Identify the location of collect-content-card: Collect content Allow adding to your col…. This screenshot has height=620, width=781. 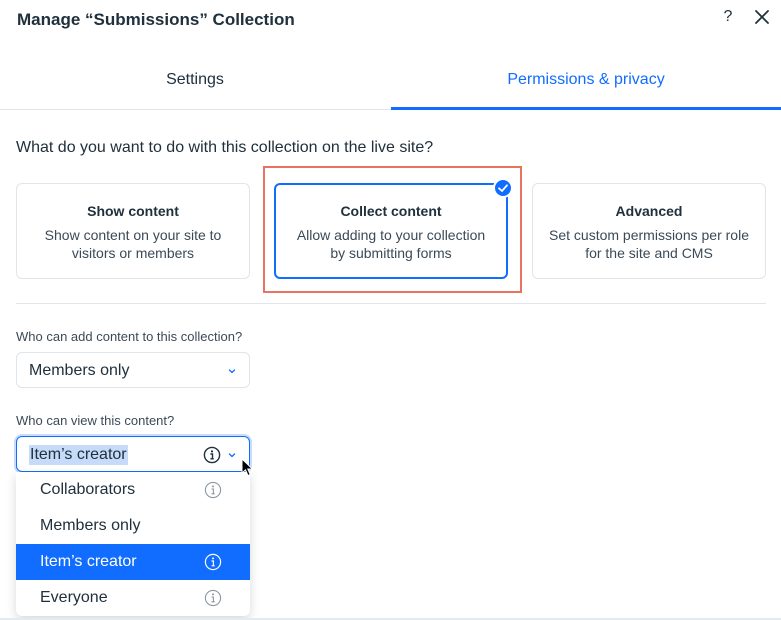
(391, 231).